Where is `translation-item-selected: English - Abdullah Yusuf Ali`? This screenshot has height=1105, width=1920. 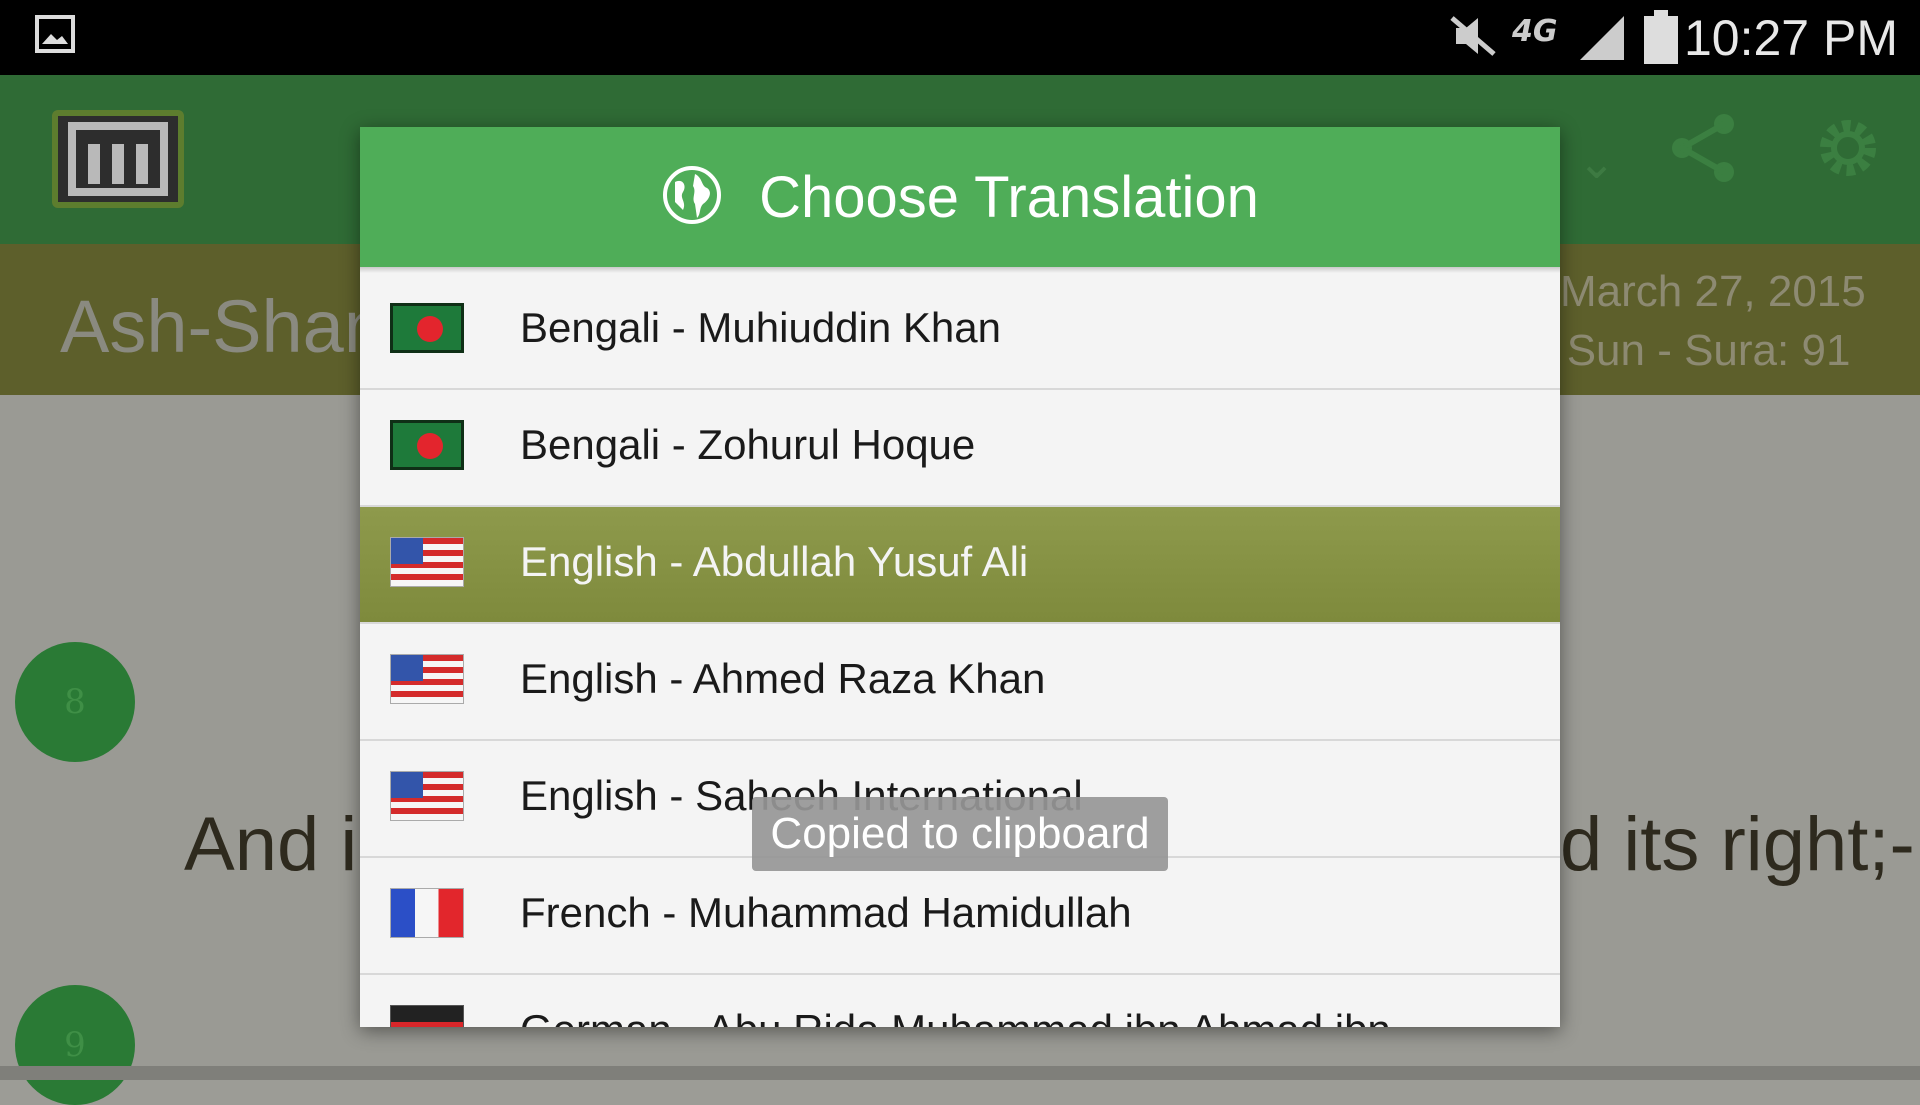 translation-item-selected: English - Abdullah Yusuf Ali is located at coordinates (960, 565).